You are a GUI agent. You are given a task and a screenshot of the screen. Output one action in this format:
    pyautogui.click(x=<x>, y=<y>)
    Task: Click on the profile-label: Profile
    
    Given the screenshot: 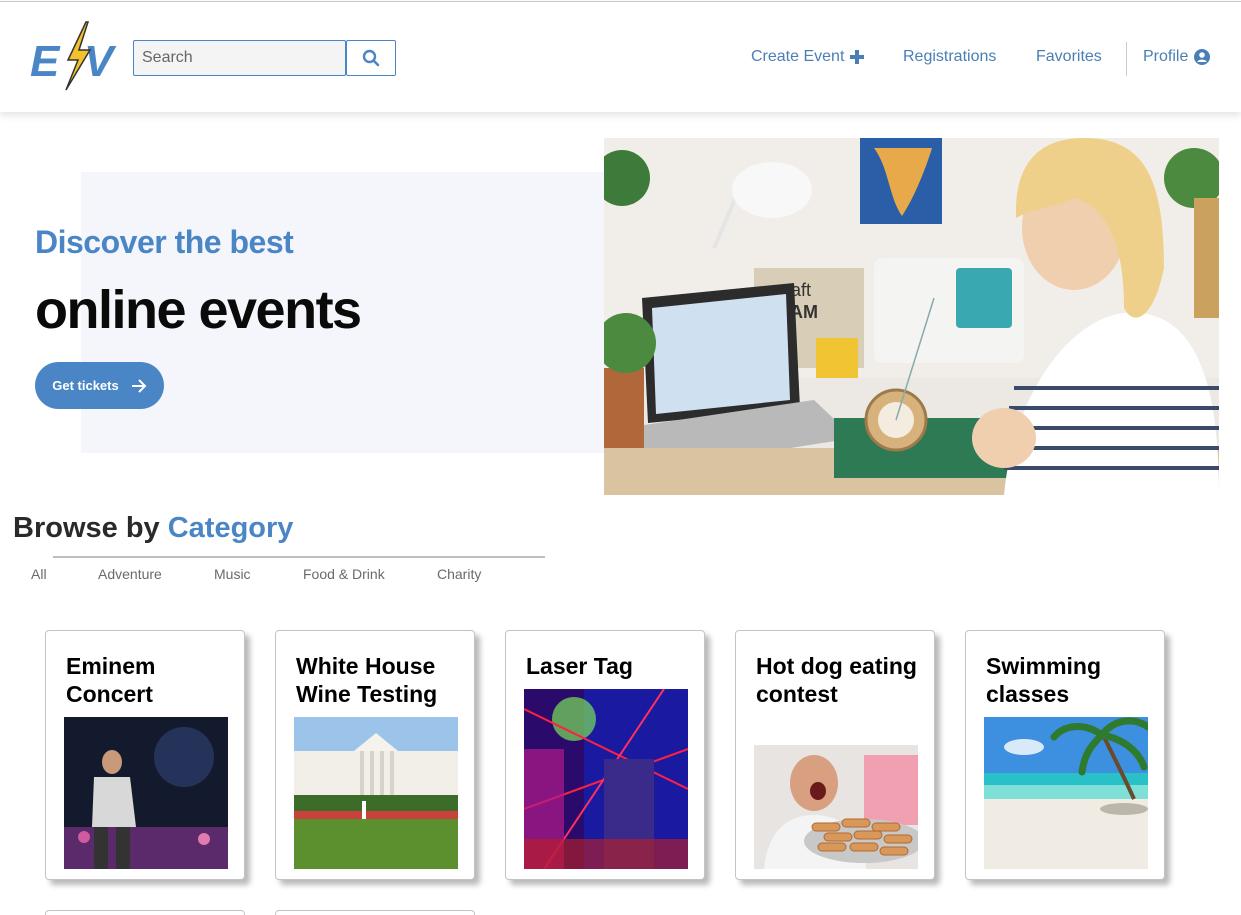 What is the action you would take?
    pyautogui.click(x=1166, y=56)
    